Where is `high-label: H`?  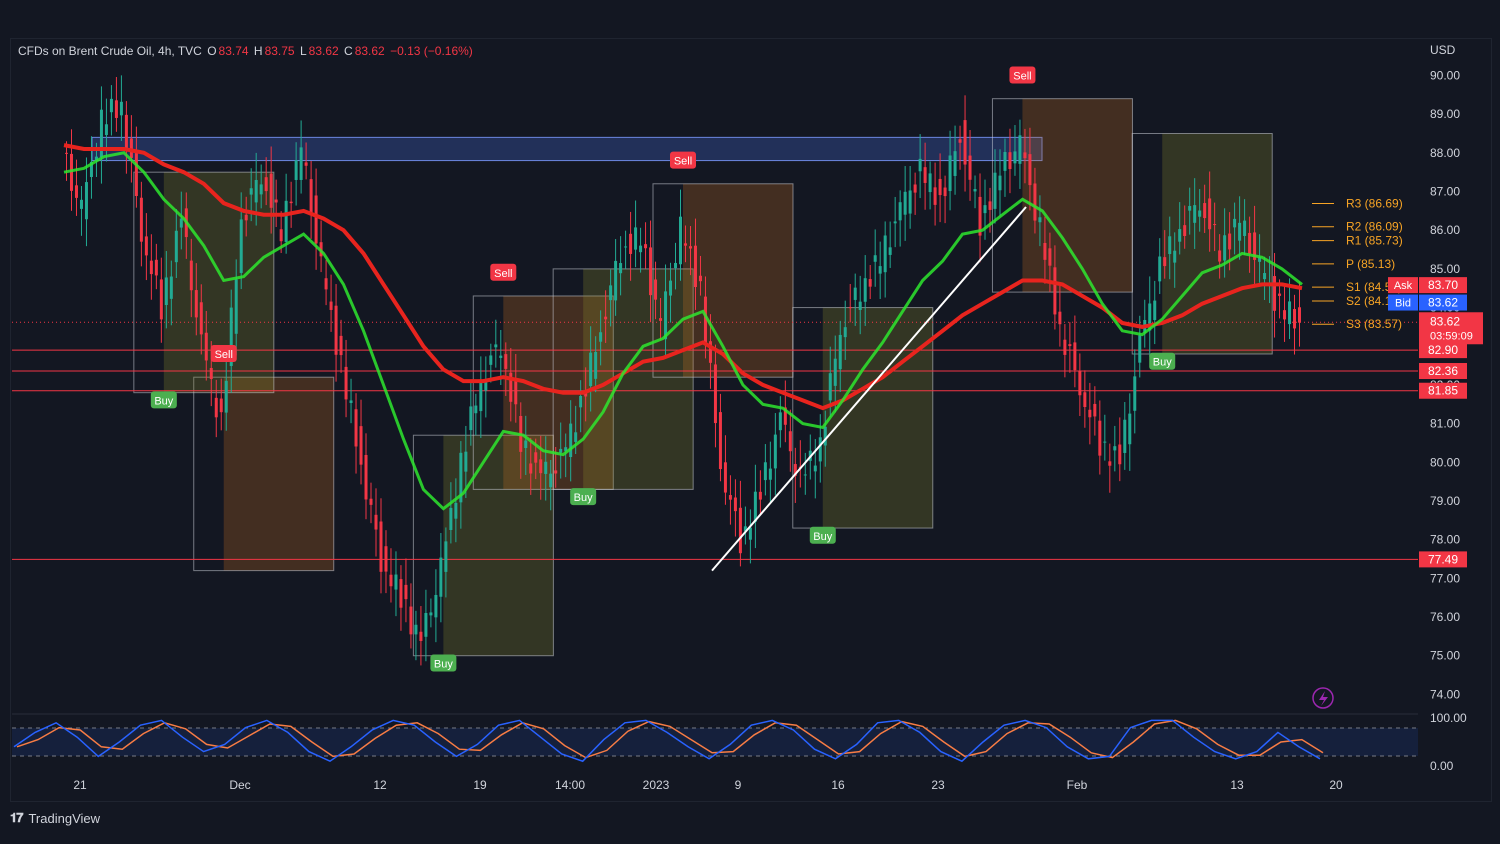 high-label: H is located at coordinates (258, 51).